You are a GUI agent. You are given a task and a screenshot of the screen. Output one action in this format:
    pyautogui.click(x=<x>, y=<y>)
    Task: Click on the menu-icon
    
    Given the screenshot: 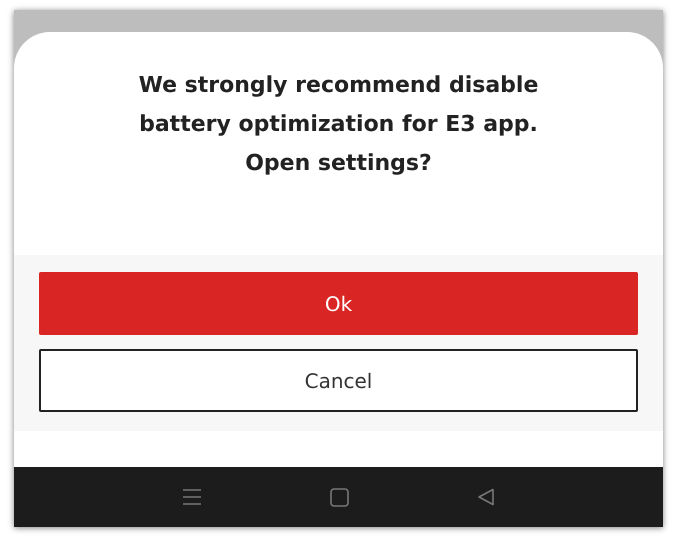 What is the action you would take?
    pyautogui.click(x=192, y=497)
    